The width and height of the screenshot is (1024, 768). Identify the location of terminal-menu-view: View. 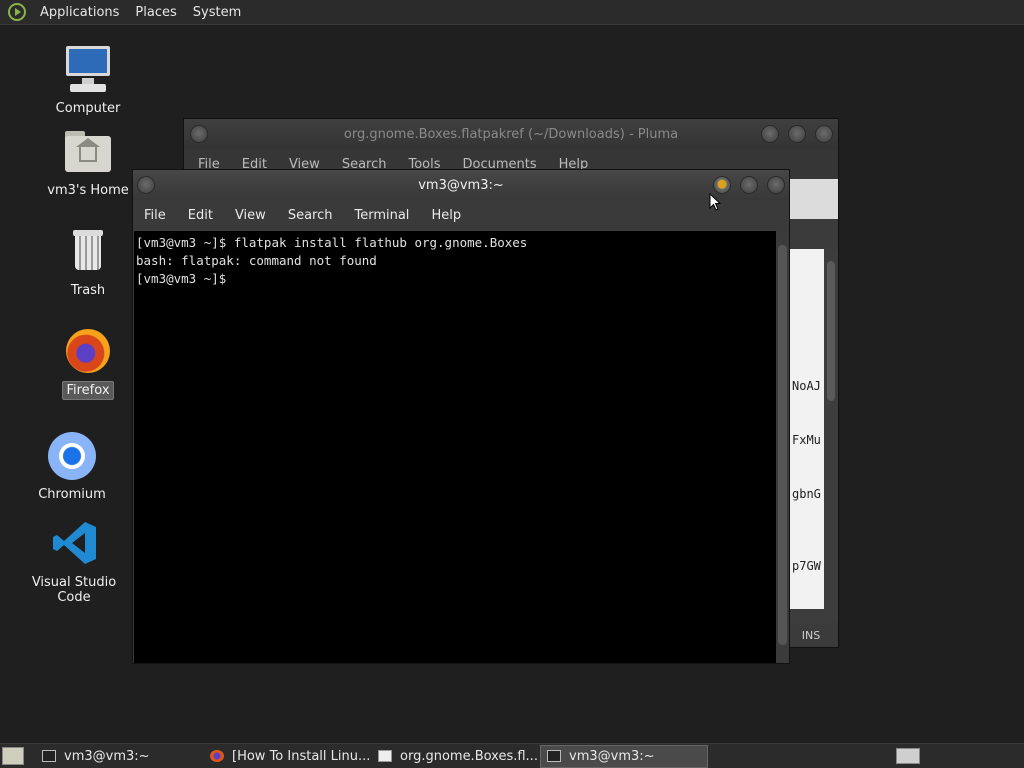
(250, 215).